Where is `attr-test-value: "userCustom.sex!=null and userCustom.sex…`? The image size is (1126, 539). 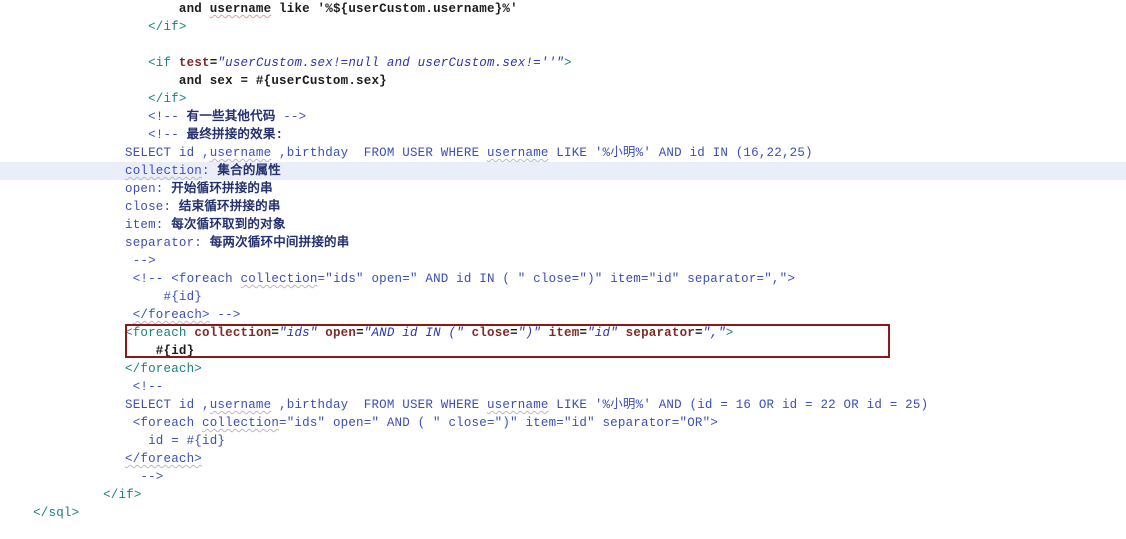 attr-test-value: "userCustom.sex!=null and userCustom.sex… is located at coordinates (390, 63).